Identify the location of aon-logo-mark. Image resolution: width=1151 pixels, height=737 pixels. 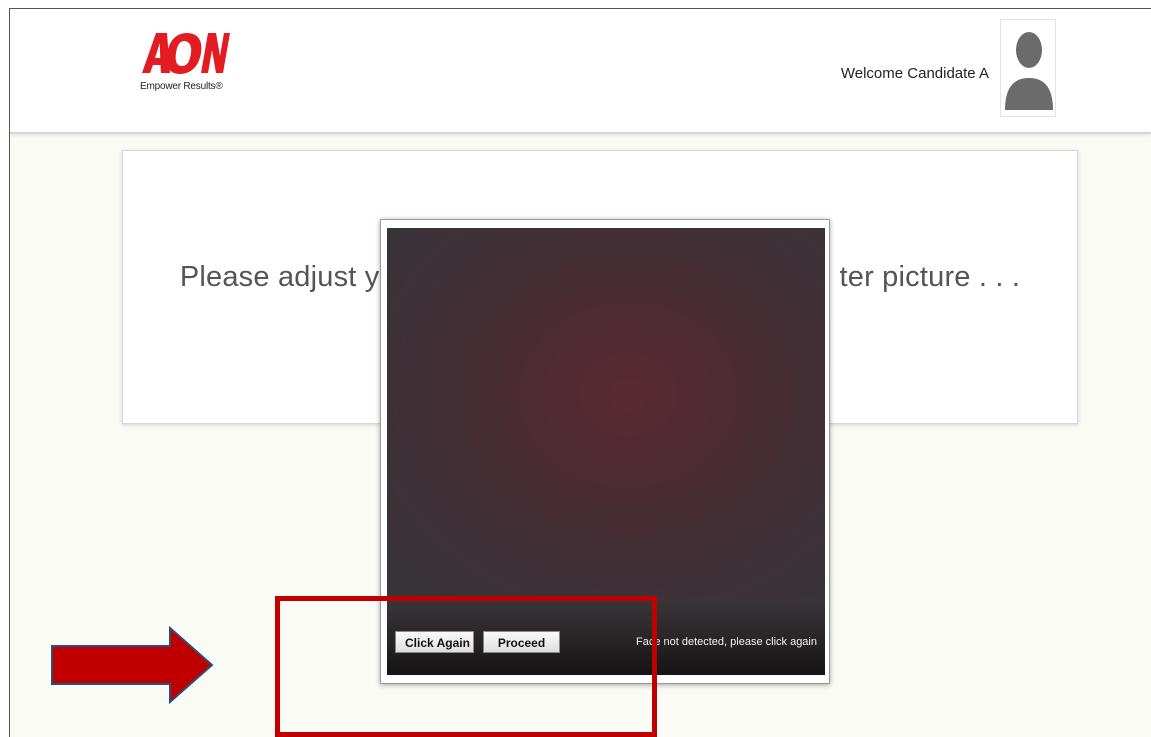
(186, 53).